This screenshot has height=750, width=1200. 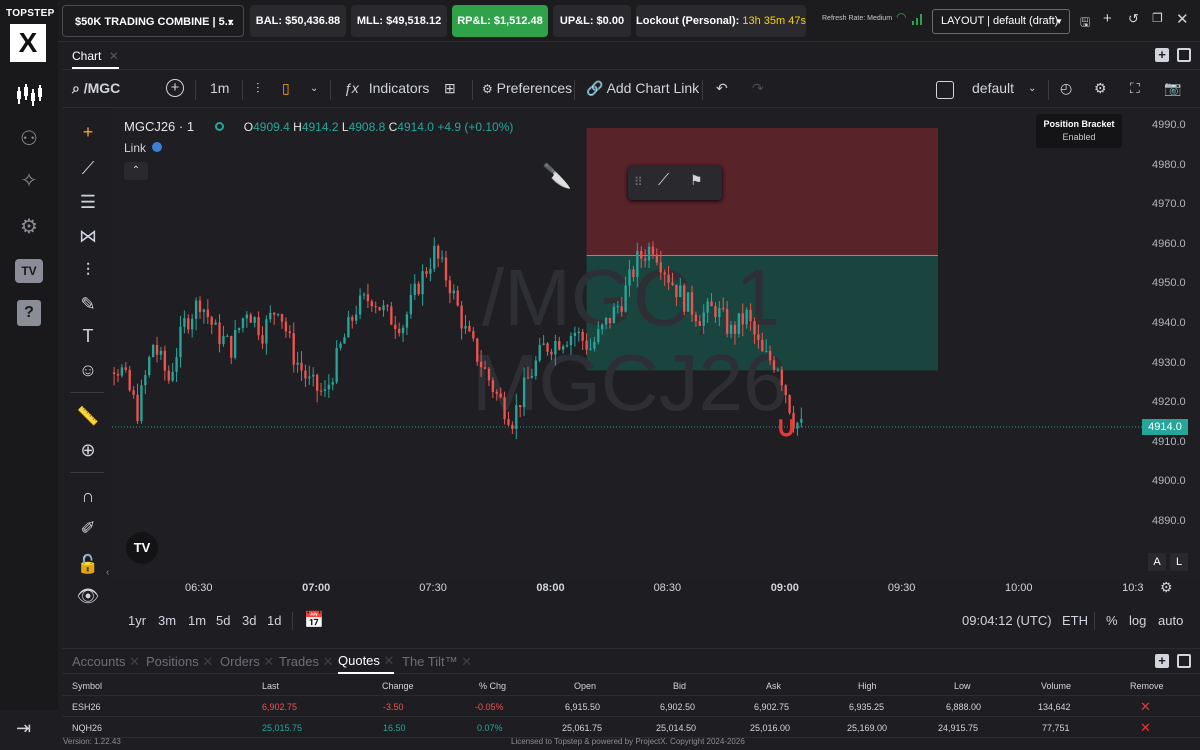 What do you see at coordinates (247, 662) in the screenshot?
I see `tab-orders: Orders ✕` at bounding box center [247, 662].